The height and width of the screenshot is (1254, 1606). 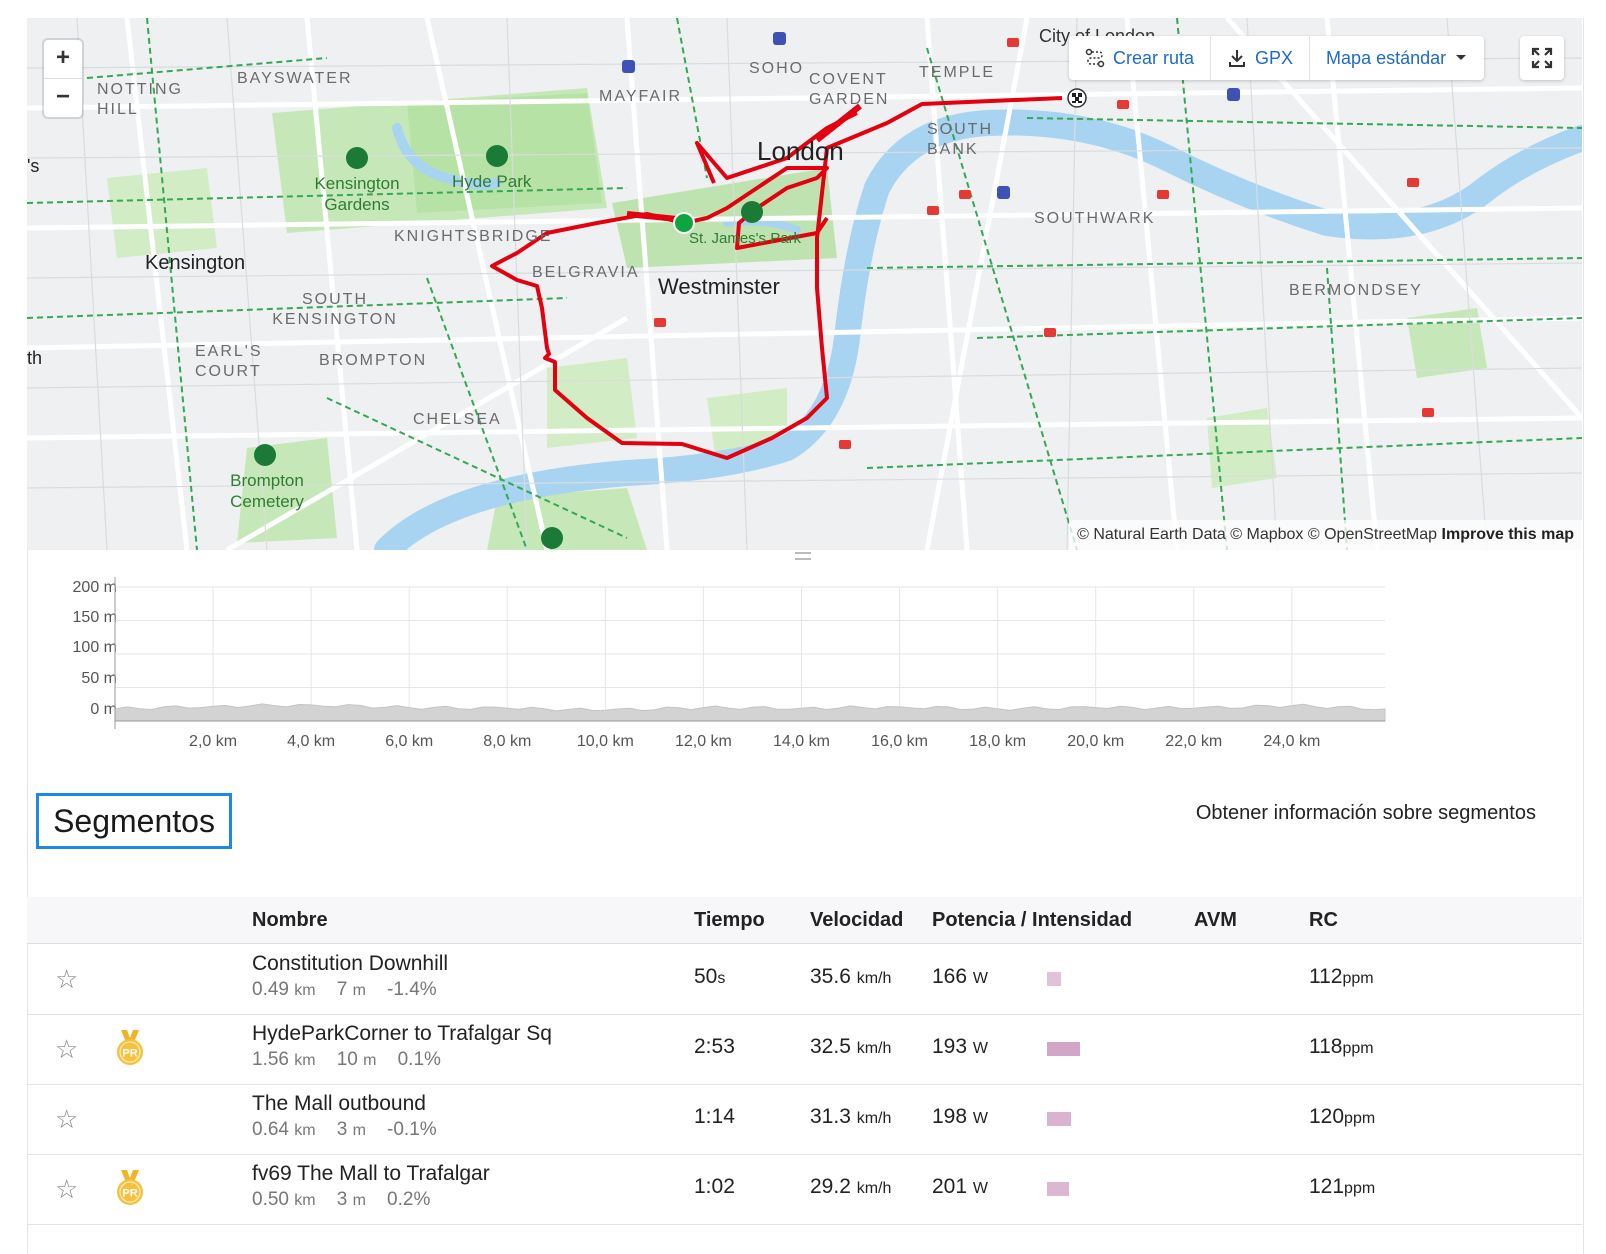 What do you see at coordinates (1237, 58) in the screenshot?
I see `download-icon` at bounding box center [1237, 58].